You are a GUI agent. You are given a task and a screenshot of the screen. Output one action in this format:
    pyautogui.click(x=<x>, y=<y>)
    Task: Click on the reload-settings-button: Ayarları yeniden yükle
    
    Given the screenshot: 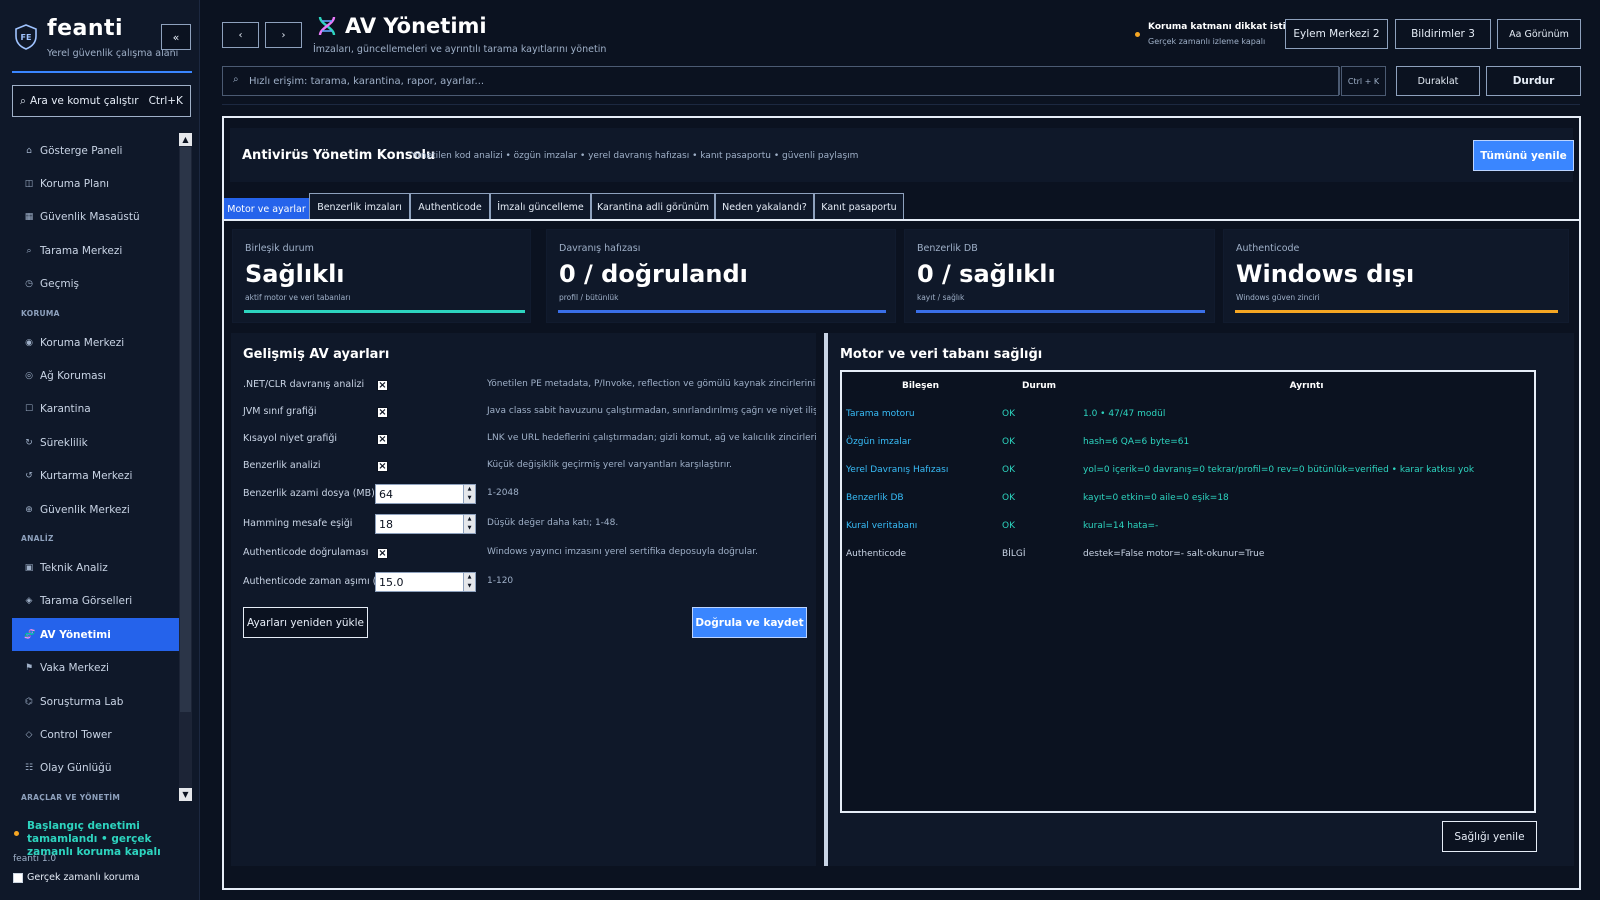 What is the action you would take?
    pyautogui.click(x=305, y=622)
    